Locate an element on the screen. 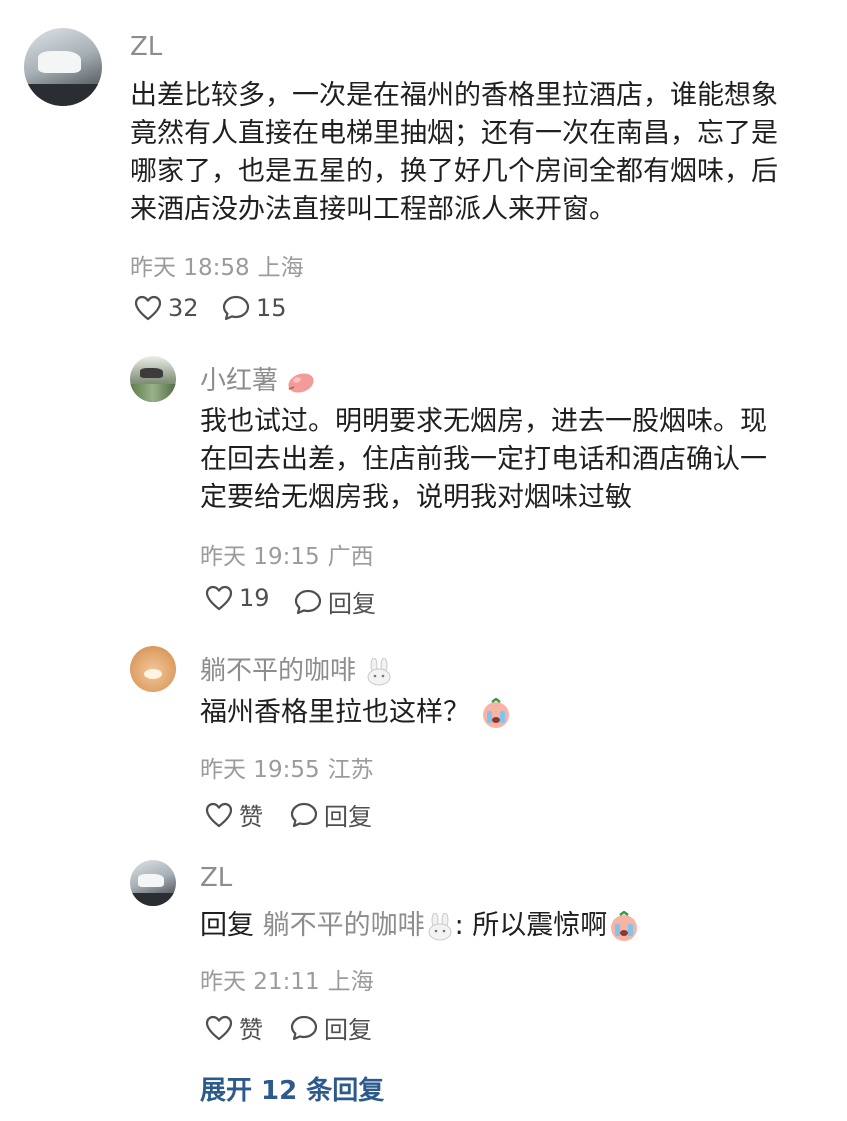 The image size is (847, 1121). comment-text-body: : 所以震惊啊 is located at coordinates (531, 925).